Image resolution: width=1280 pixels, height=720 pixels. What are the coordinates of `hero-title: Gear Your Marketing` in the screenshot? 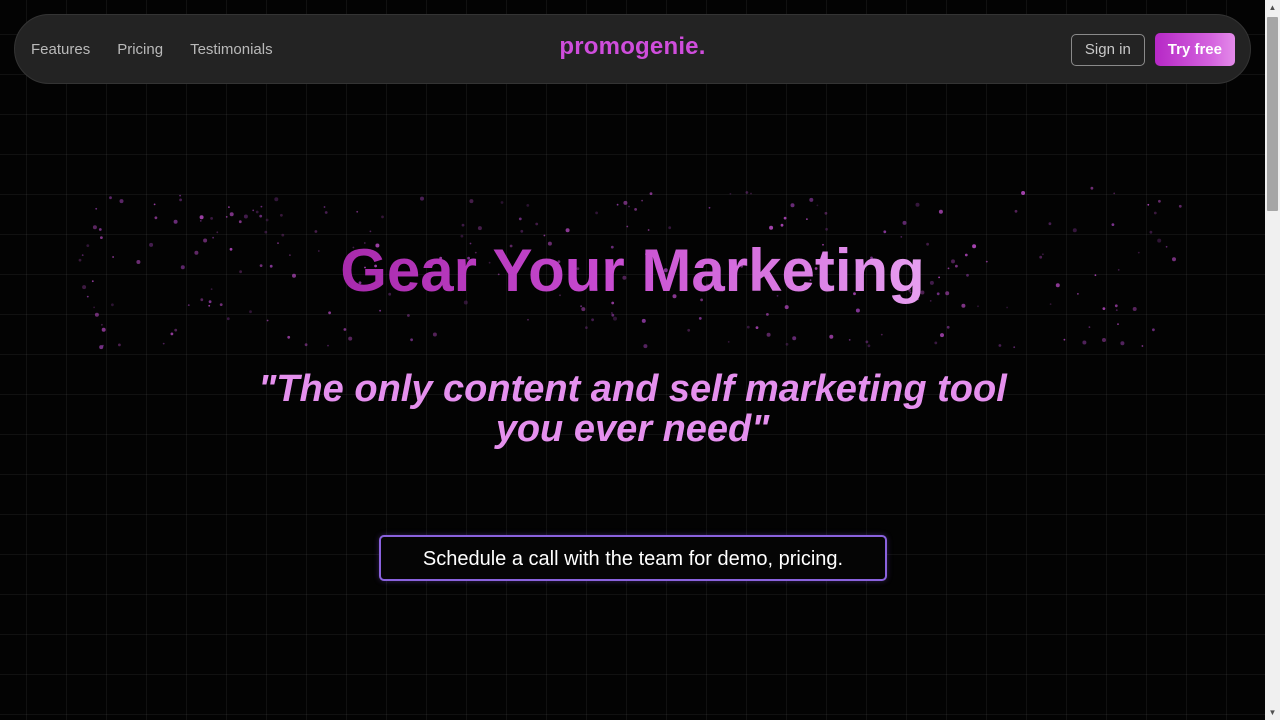 It's located at (632, 271).